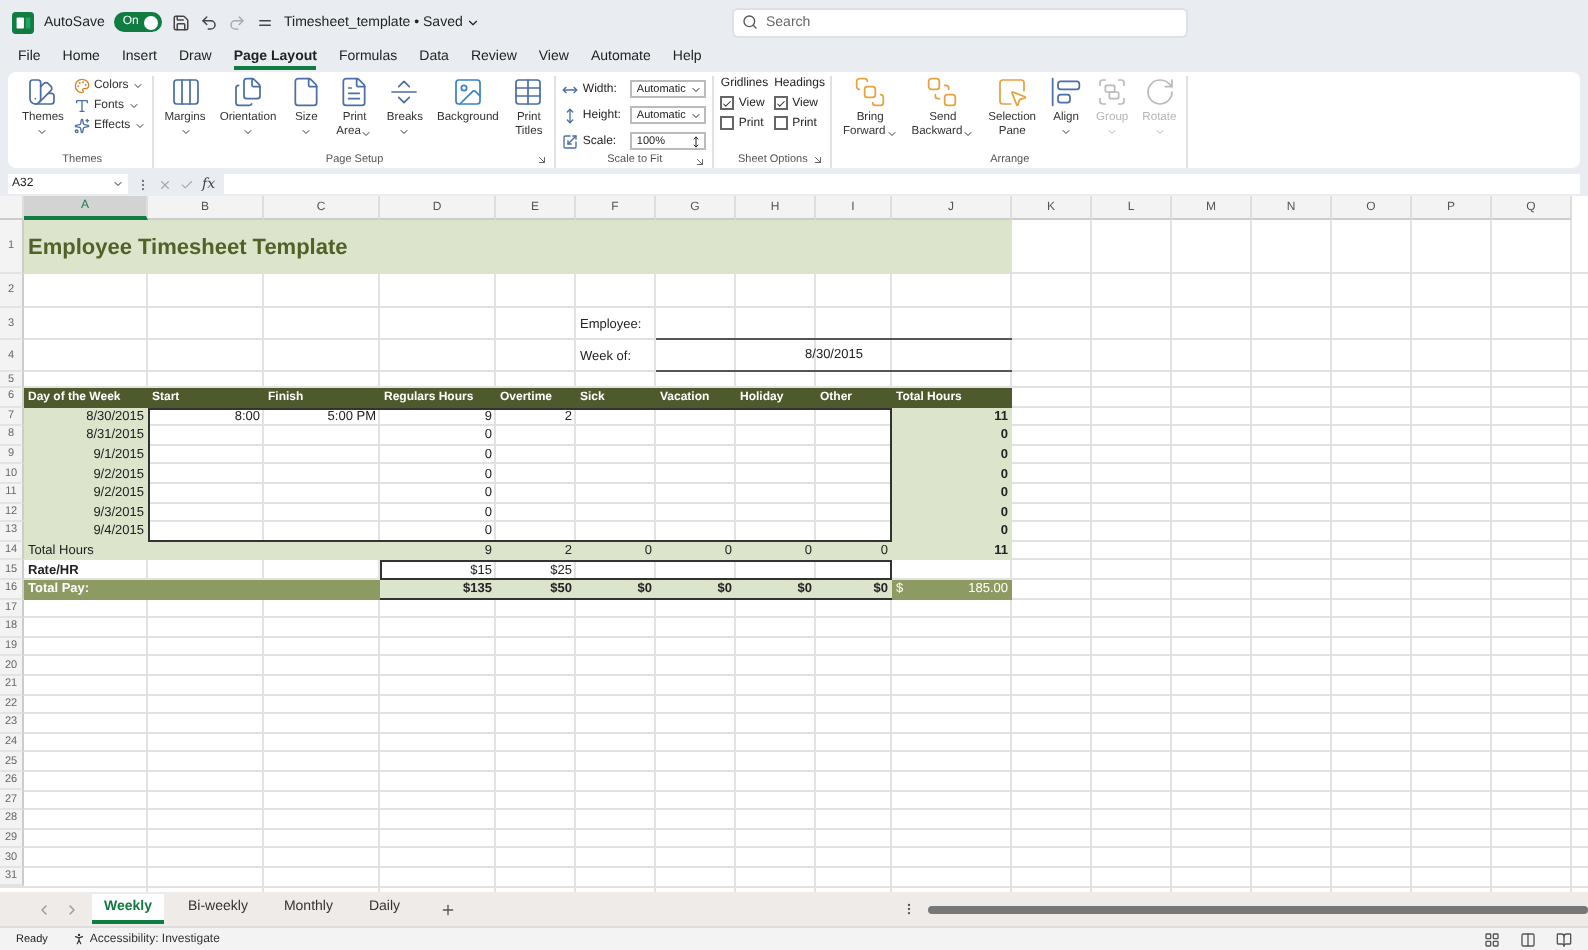  I want to click on separator-icon, so click(404, 92).